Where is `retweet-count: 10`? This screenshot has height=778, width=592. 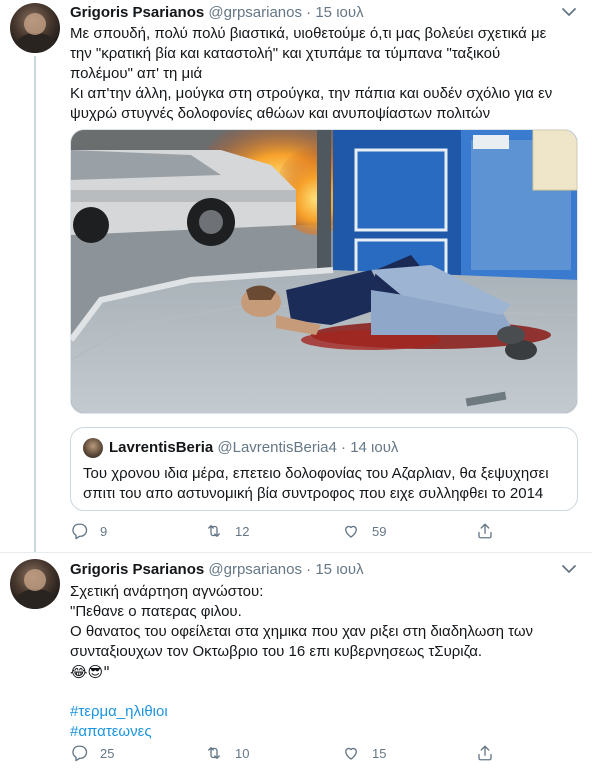 retweet-count: 10 is located at coordinates (242, 753).